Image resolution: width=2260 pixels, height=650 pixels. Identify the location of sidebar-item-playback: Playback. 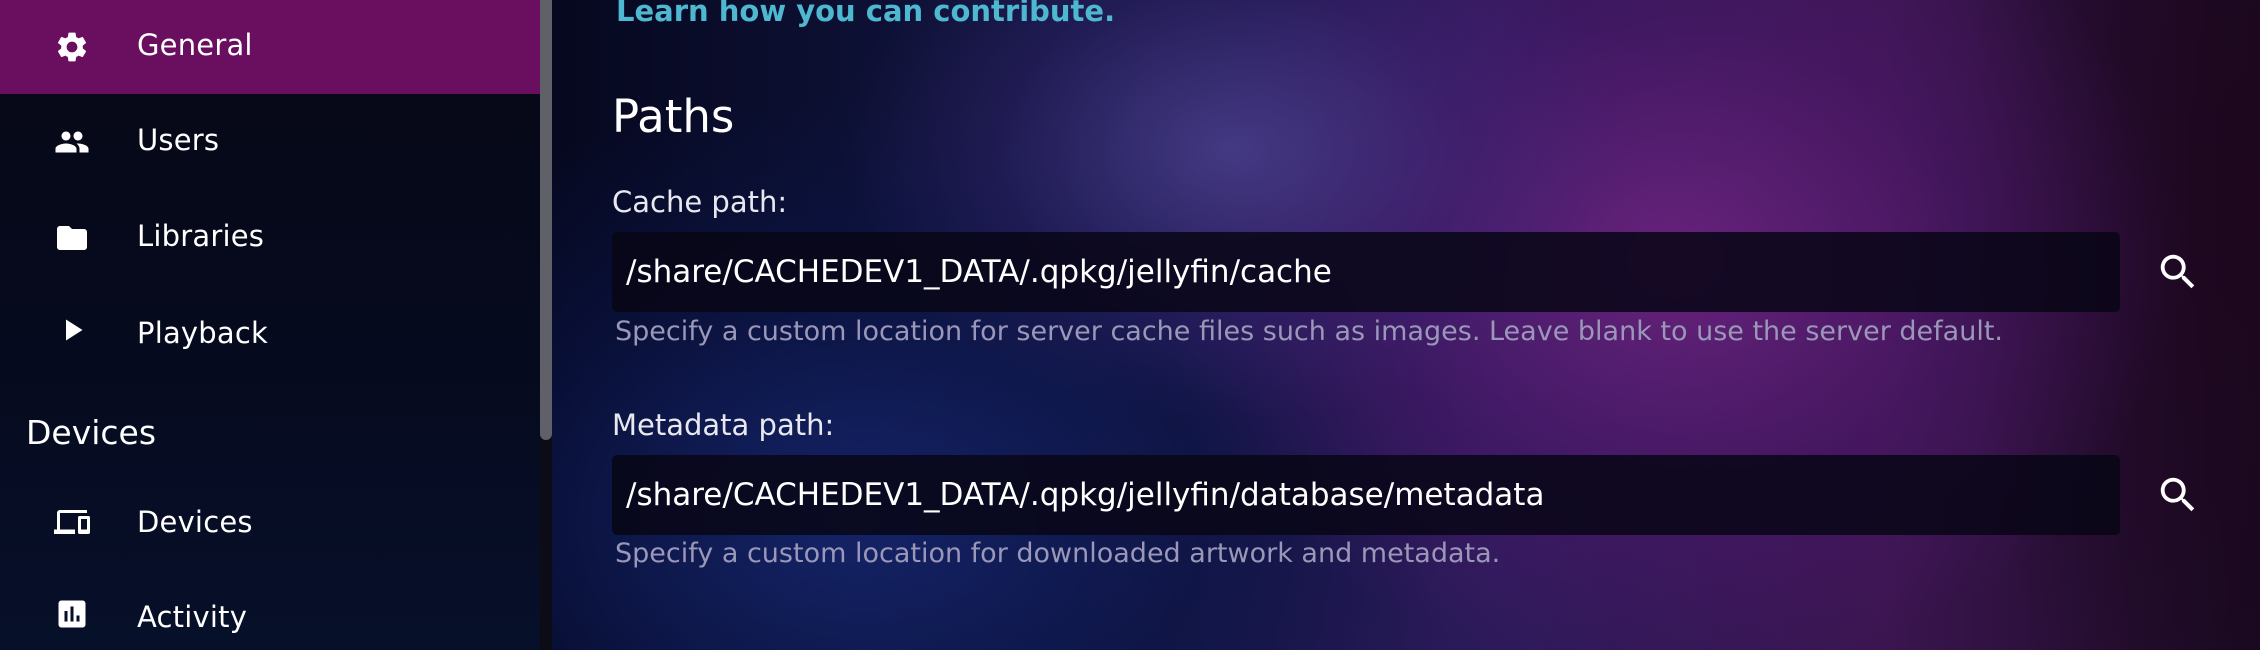
(270, 333).